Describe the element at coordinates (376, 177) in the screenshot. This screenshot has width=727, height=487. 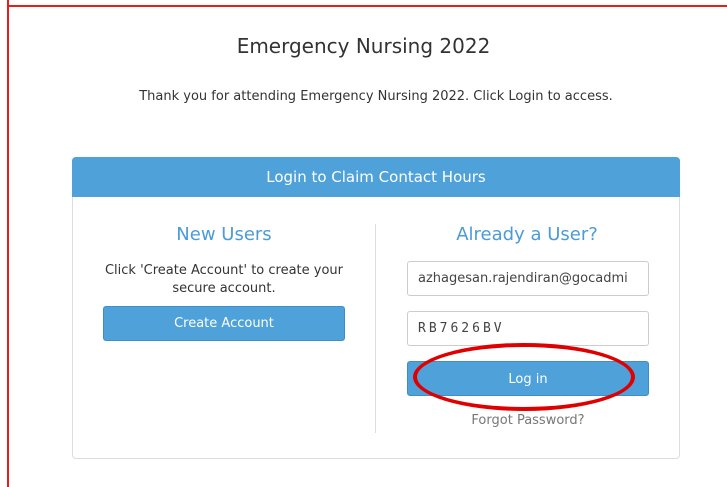
I see `panel-header: Login to Claim Contact Hours` at that location.